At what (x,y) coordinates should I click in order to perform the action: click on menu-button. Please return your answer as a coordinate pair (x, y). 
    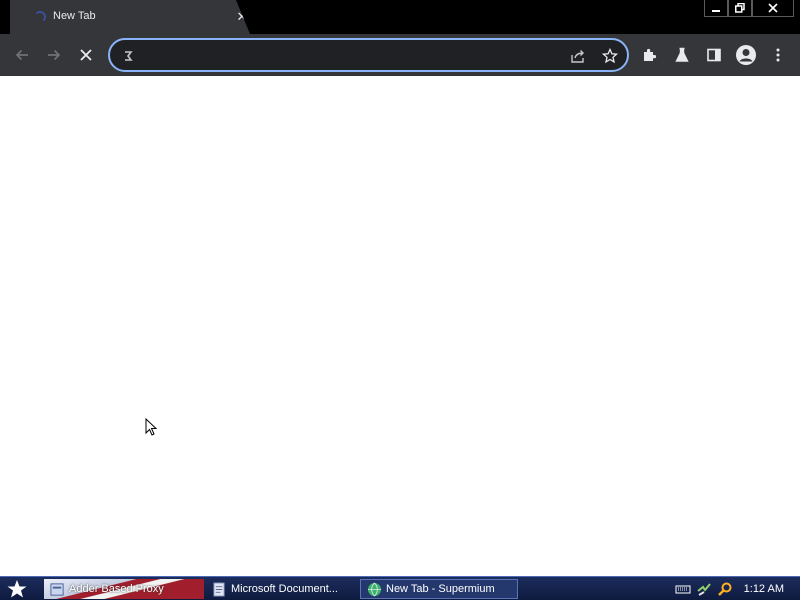
    Looking at the image, I should click on (778, 55).